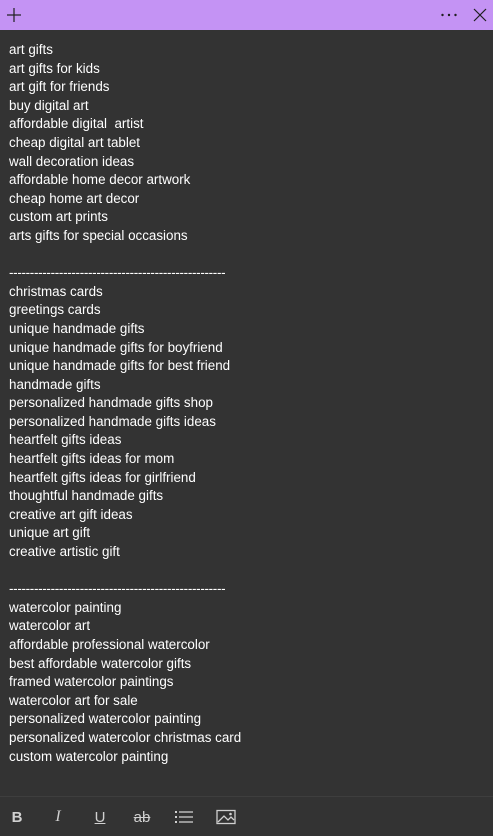  Describe the element at coordinates (58, 217) in the screenshot. I see `note-line: custom art prints` at that location.